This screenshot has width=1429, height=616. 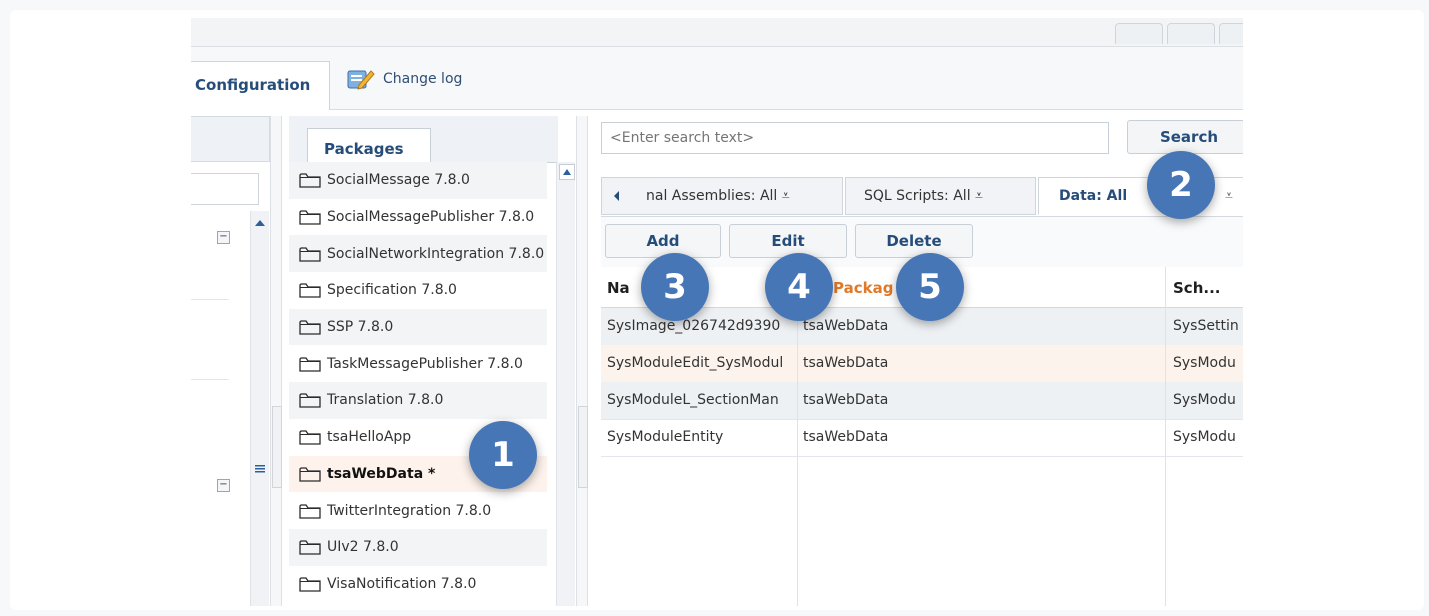 I want to click on package-label: SocialMessagePublisher 7.8.0, so click(x=431, y=217).